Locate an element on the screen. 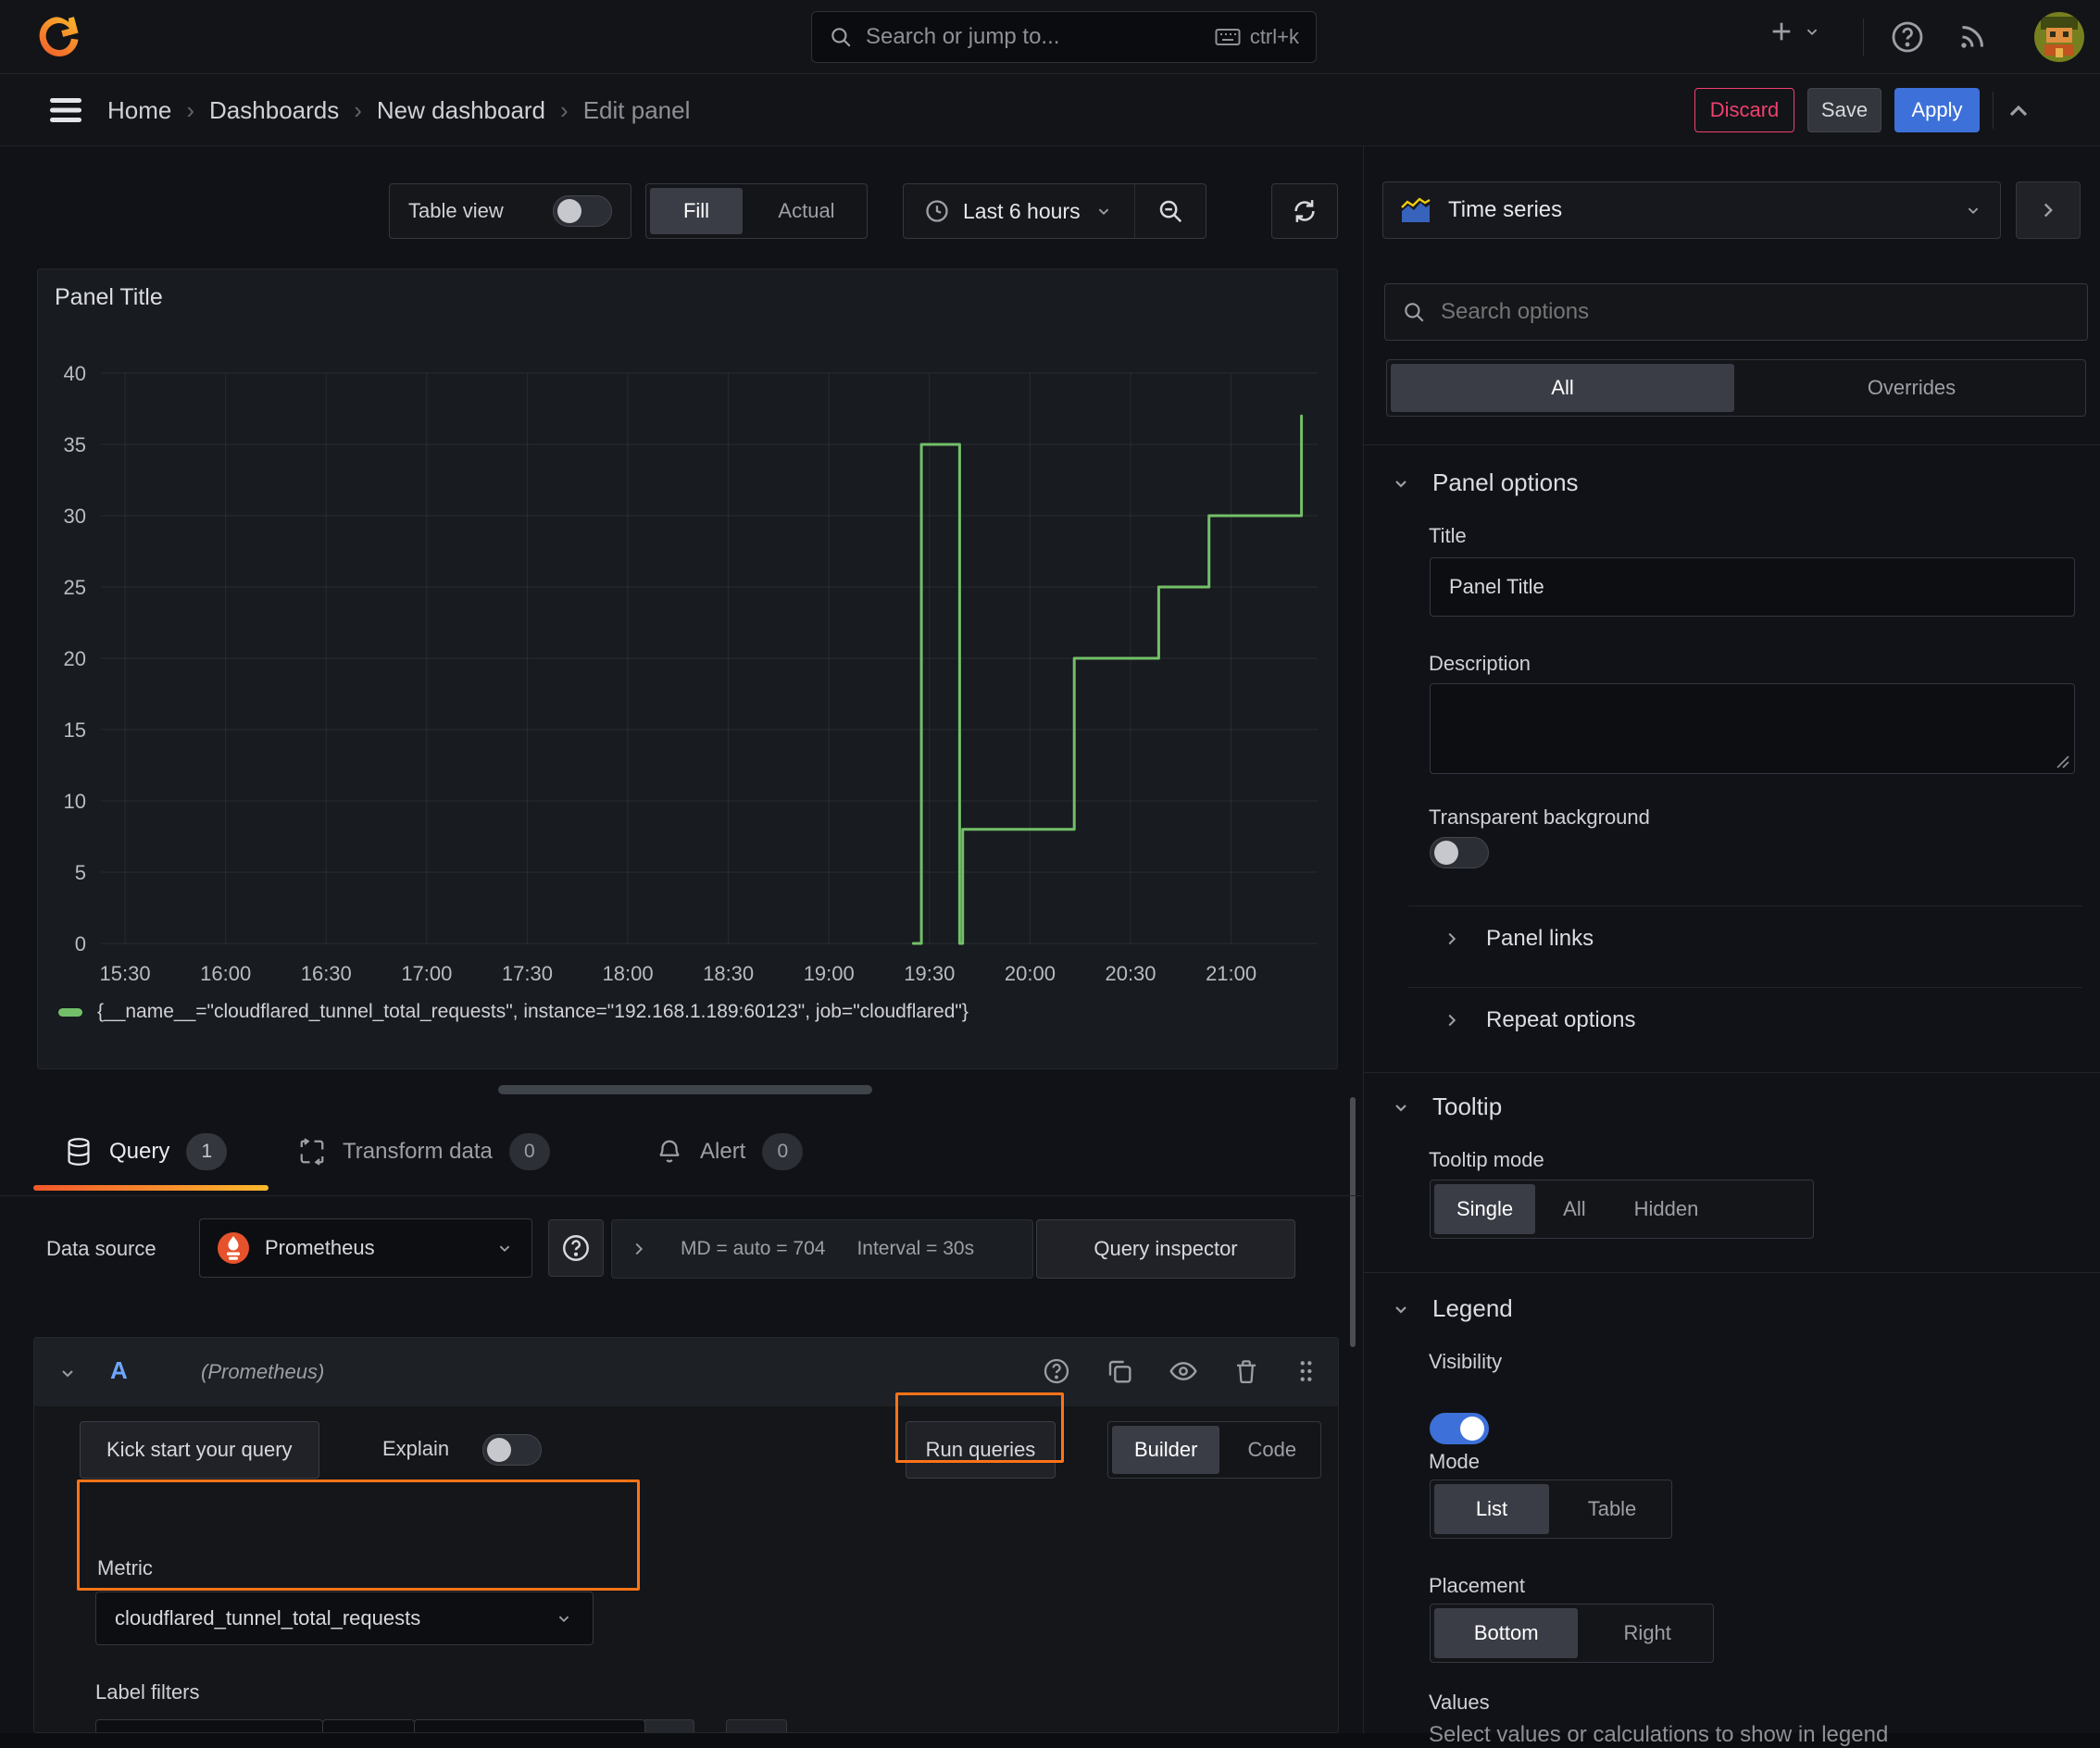 The width and height of the screenshot is (2100, 1748). search-options-box is located at coordinates (1736, 312).